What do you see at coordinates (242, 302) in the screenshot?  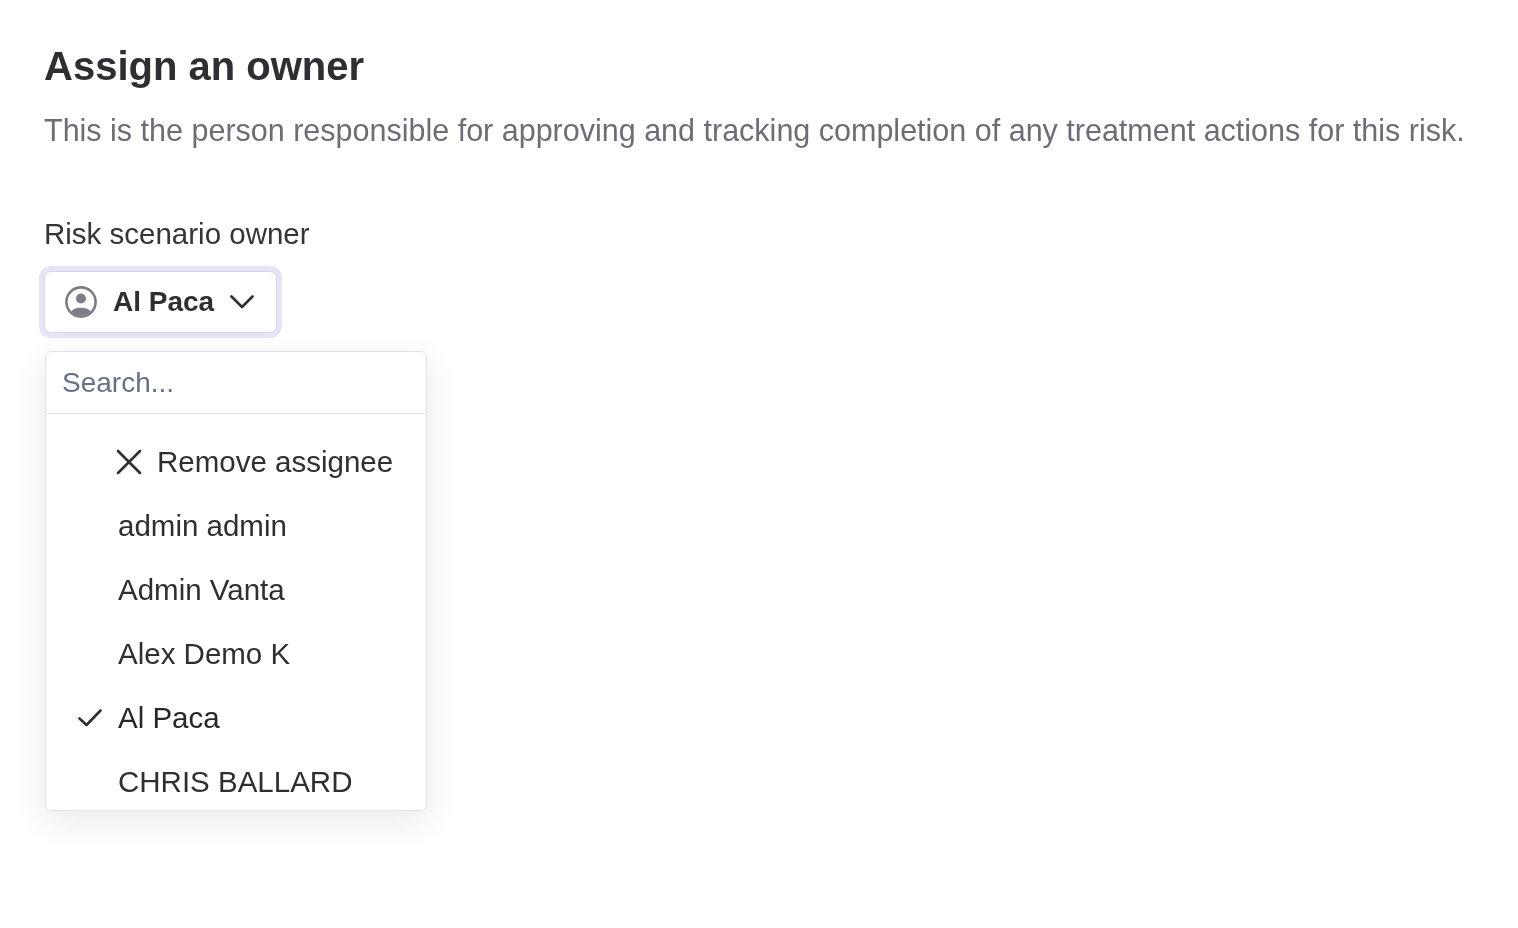 I see `chevron-down-icon` at bounding box center [242, 302].